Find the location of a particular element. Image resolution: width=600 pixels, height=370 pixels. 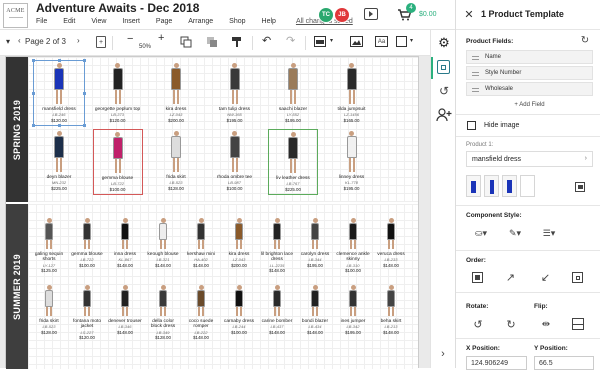

undo-icon: ↶ is located at coordinates (266, 40).